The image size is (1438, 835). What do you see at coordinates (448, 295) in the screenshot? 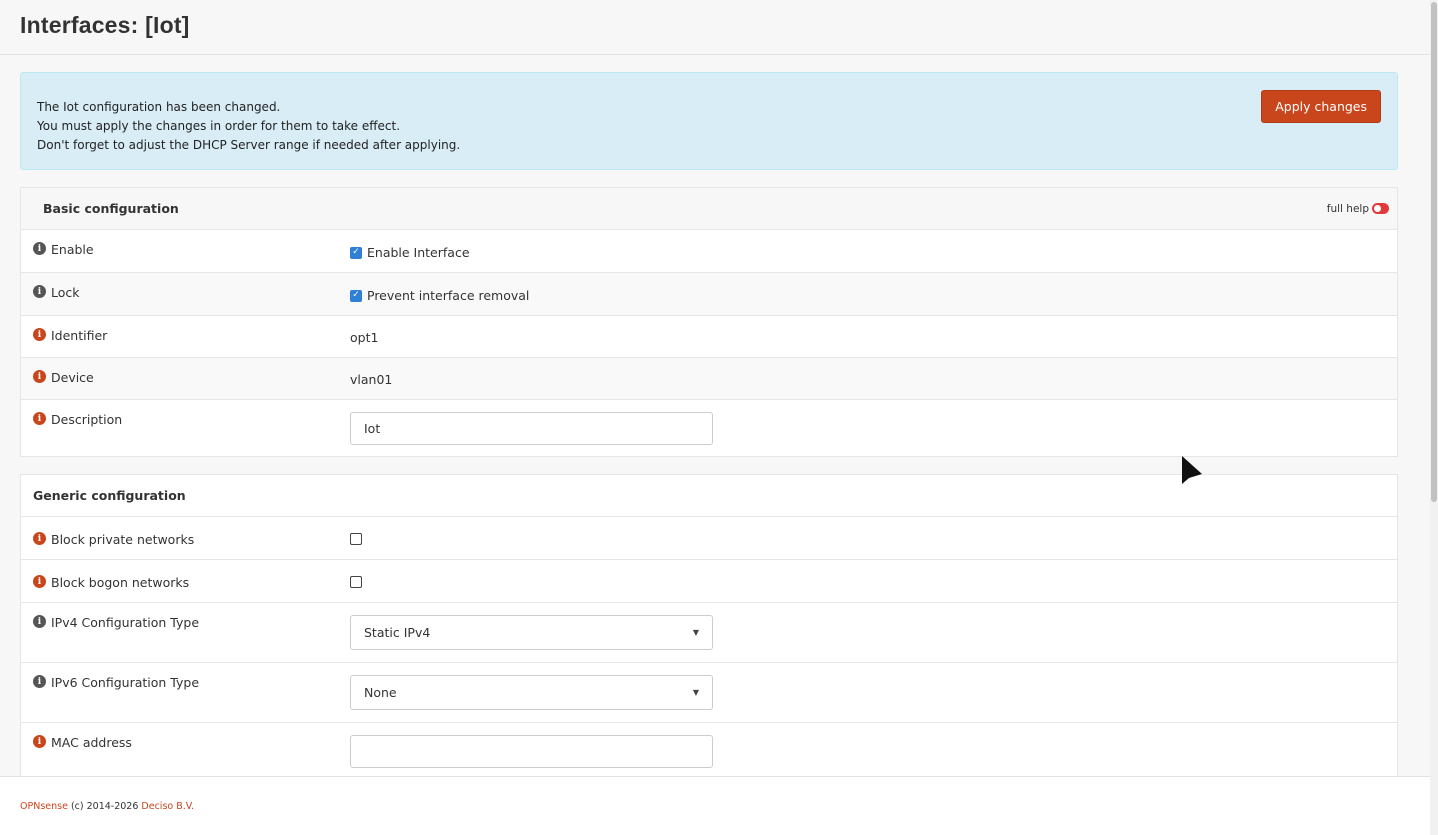
I see `lock-checkbox-label: Prevent interface removal` at bounding box center [448, 295].